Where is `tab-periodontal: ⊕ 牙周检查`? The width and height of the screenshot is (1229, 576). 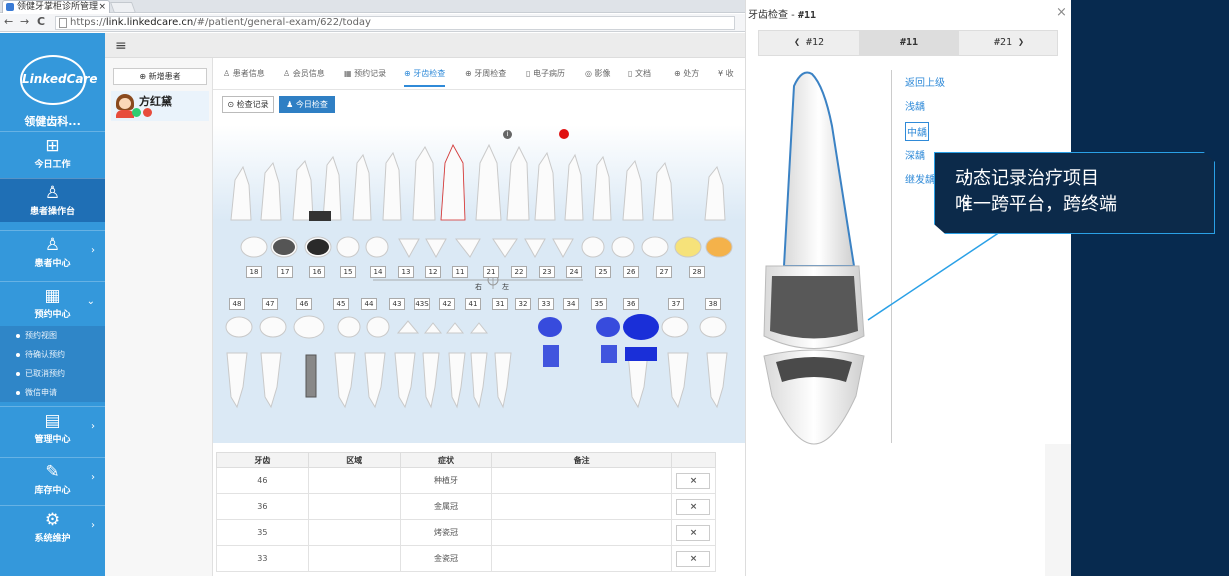 tab-periodontal: ⊕ 牙周检查 is located at coordinates (485, 73).